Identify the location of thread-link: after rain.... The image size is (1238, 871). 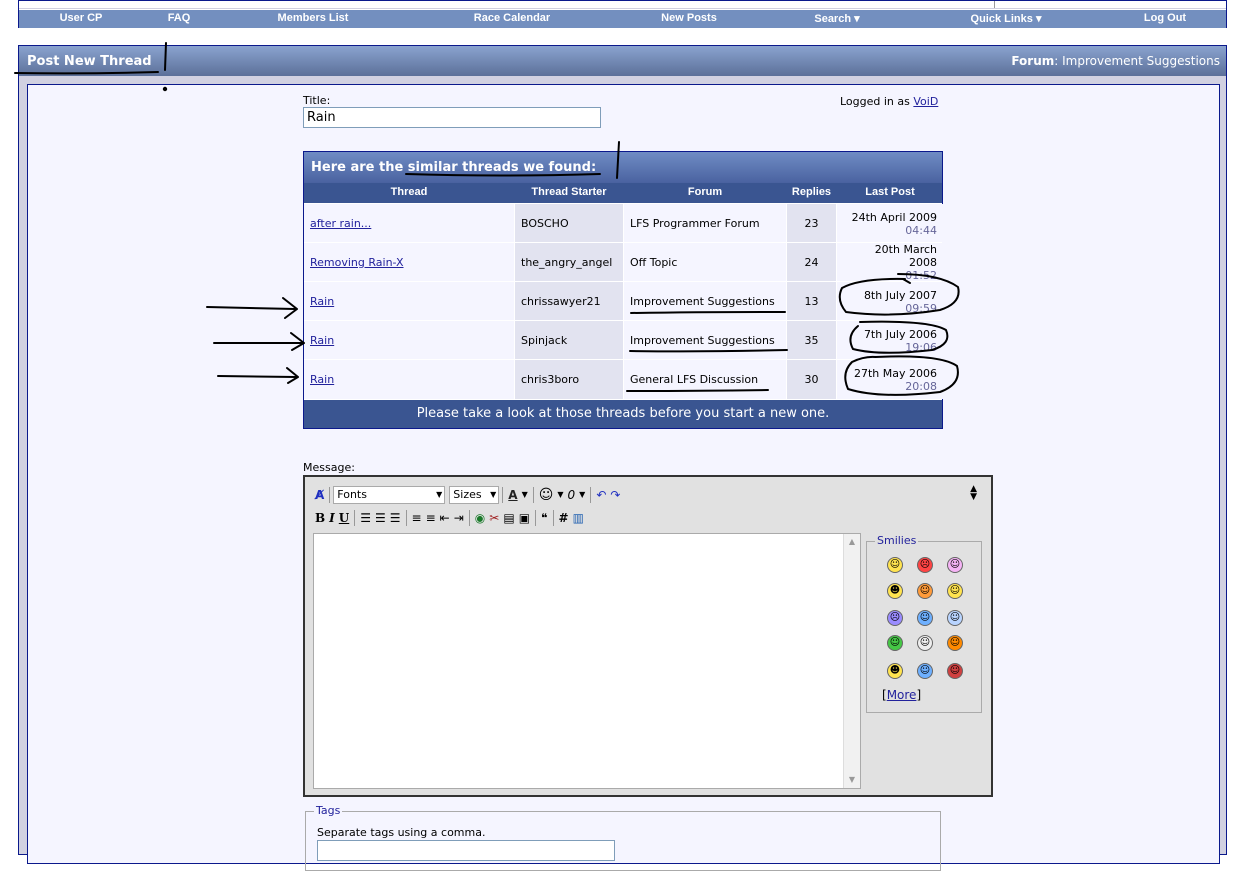
(340, 223).